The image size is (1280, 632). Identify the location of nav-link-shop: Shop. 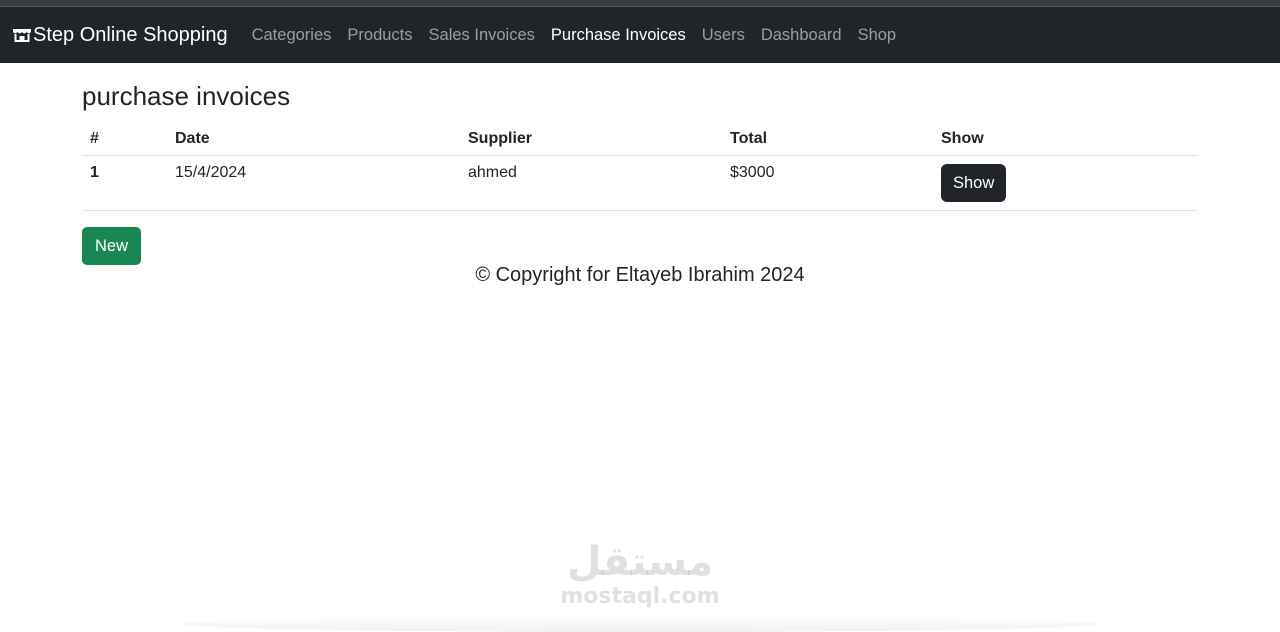
(877, 35).